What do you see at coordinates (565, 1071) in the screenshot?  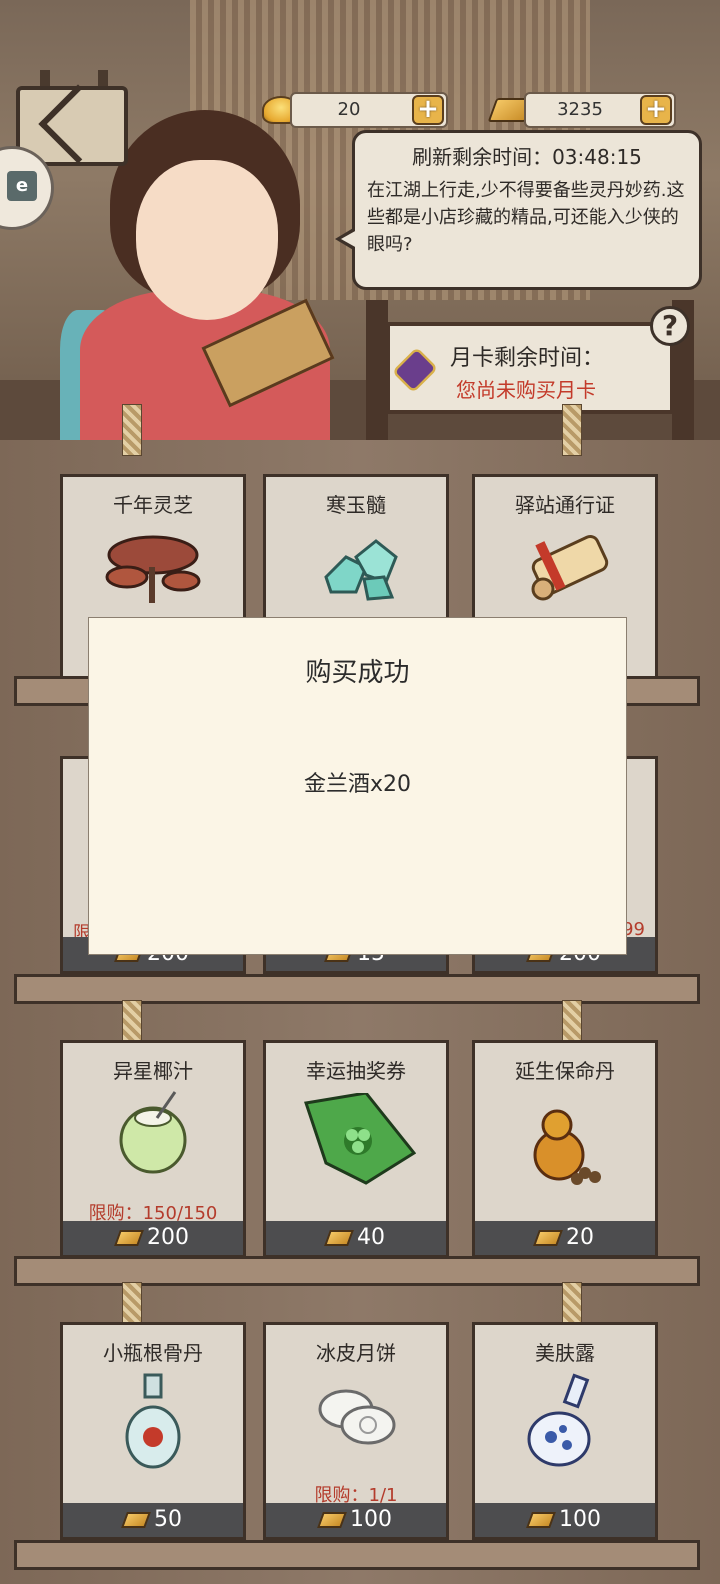 I see `item-name: 延生保命丹` at bounding box center [565, 1071].